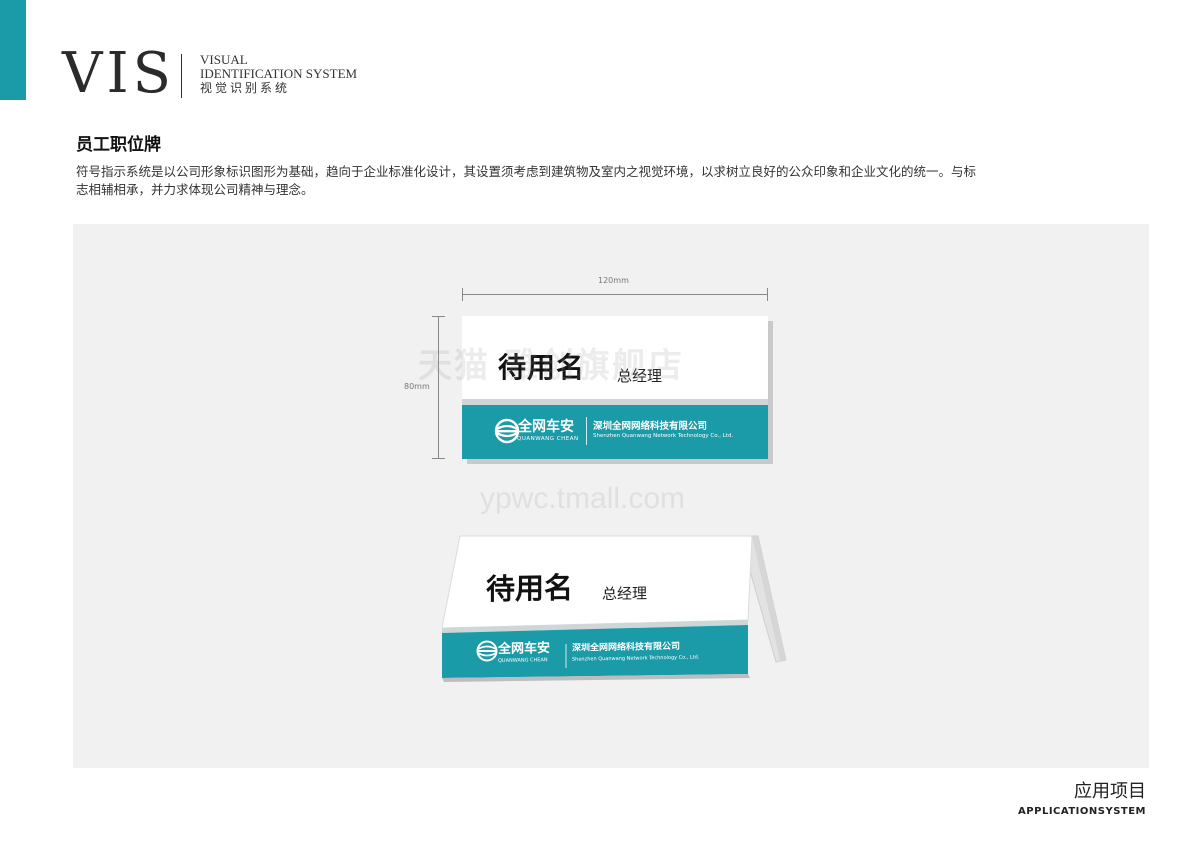  Describe the element at coordinates (224, 59) in the screenshot. I see `subtitle-en-line1: VISUAL` at that location.